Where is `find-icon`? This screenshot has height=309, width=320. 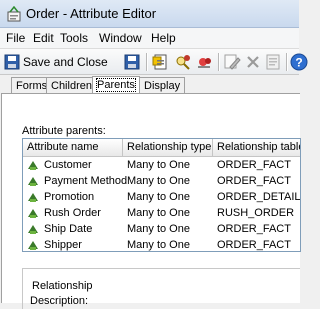
find-icon is located at coordinates (183, 62).